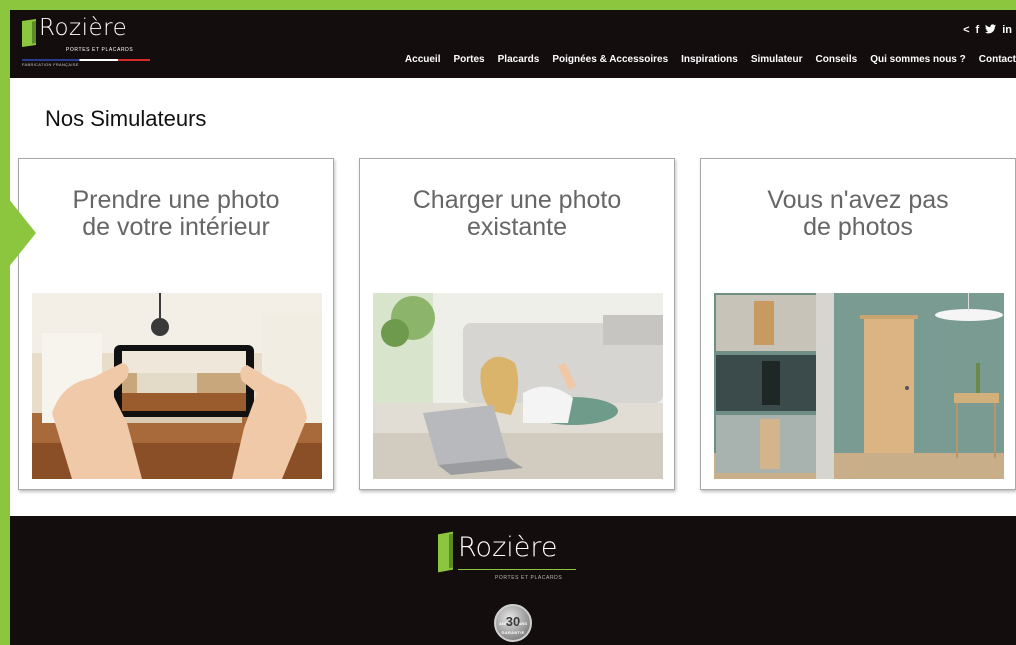 The image size is (1016, 645). I want to click on card-title: Vous n'avez pas de photos, so click(858, 214).